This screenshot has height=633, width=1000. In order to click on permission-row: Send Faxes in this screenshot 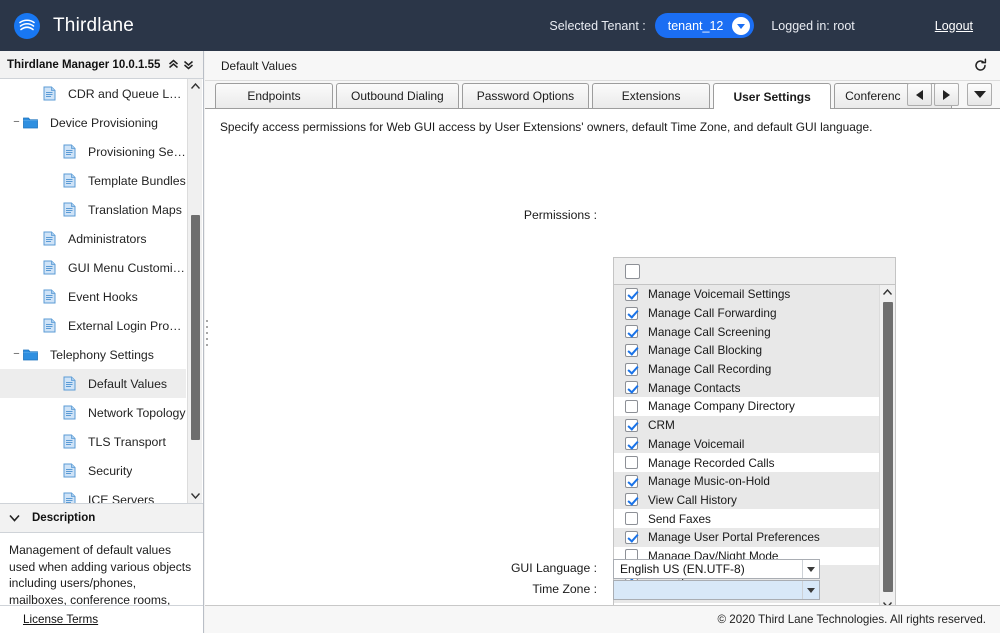, I will do `click(747, 518)`.